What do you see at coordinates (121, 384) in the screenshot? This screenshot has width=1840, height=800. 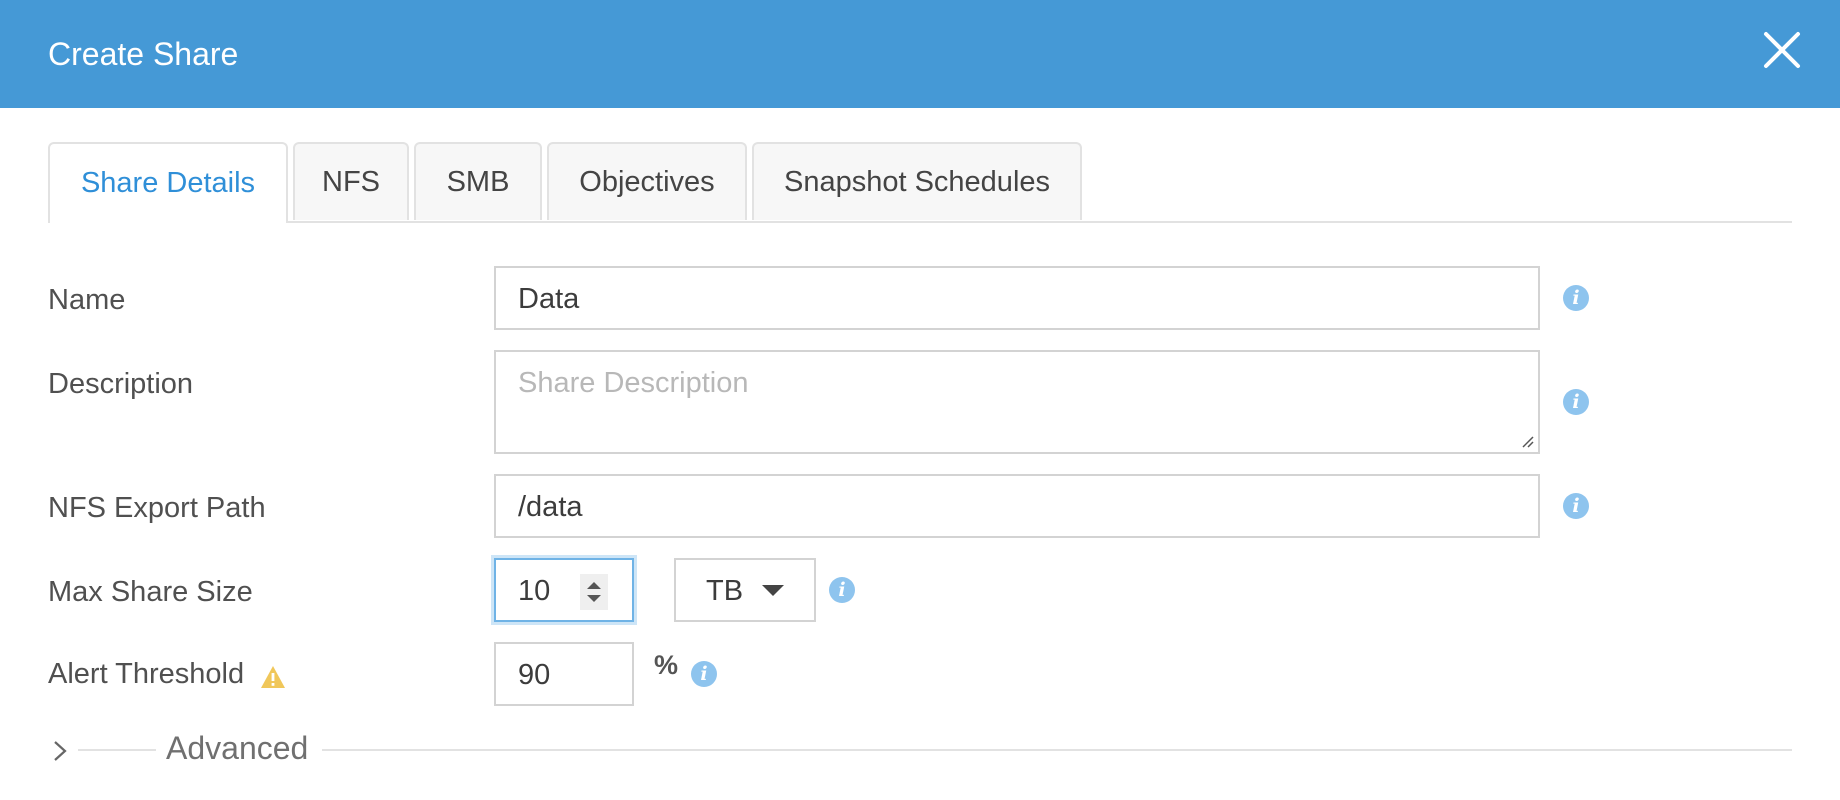 I see `description-label: Description` at bounding box center [121, 384].